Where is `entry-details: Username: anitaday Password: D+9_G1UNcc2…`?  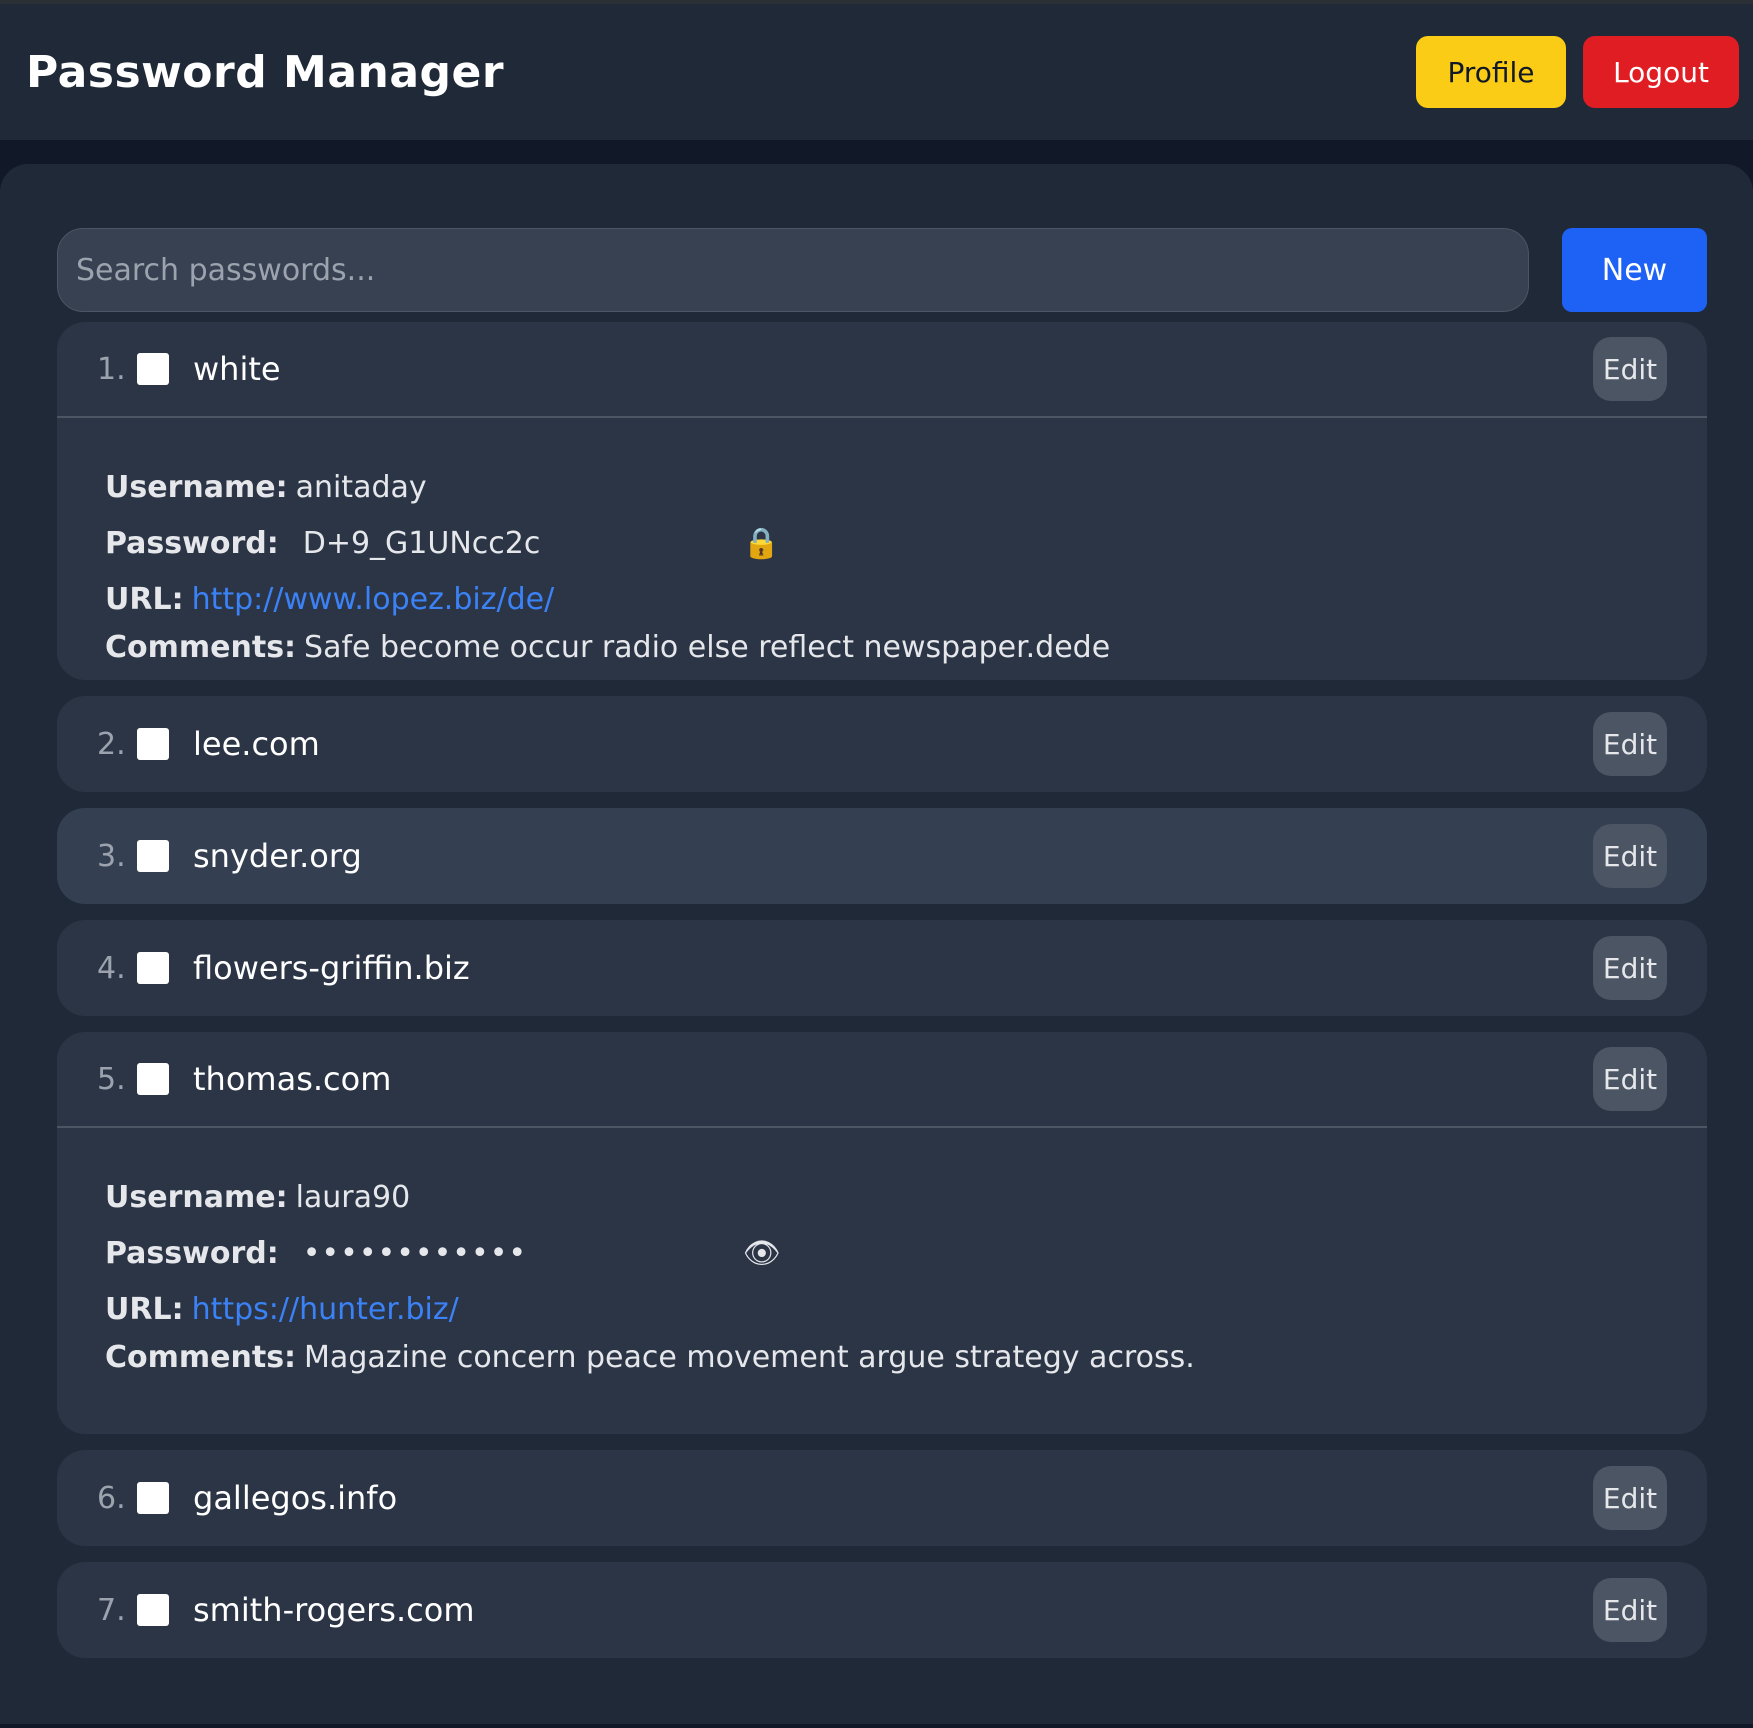
entry-details: Username: anitaday Password: D+9_G1UNcc2… is located at coordinates (882, 542).